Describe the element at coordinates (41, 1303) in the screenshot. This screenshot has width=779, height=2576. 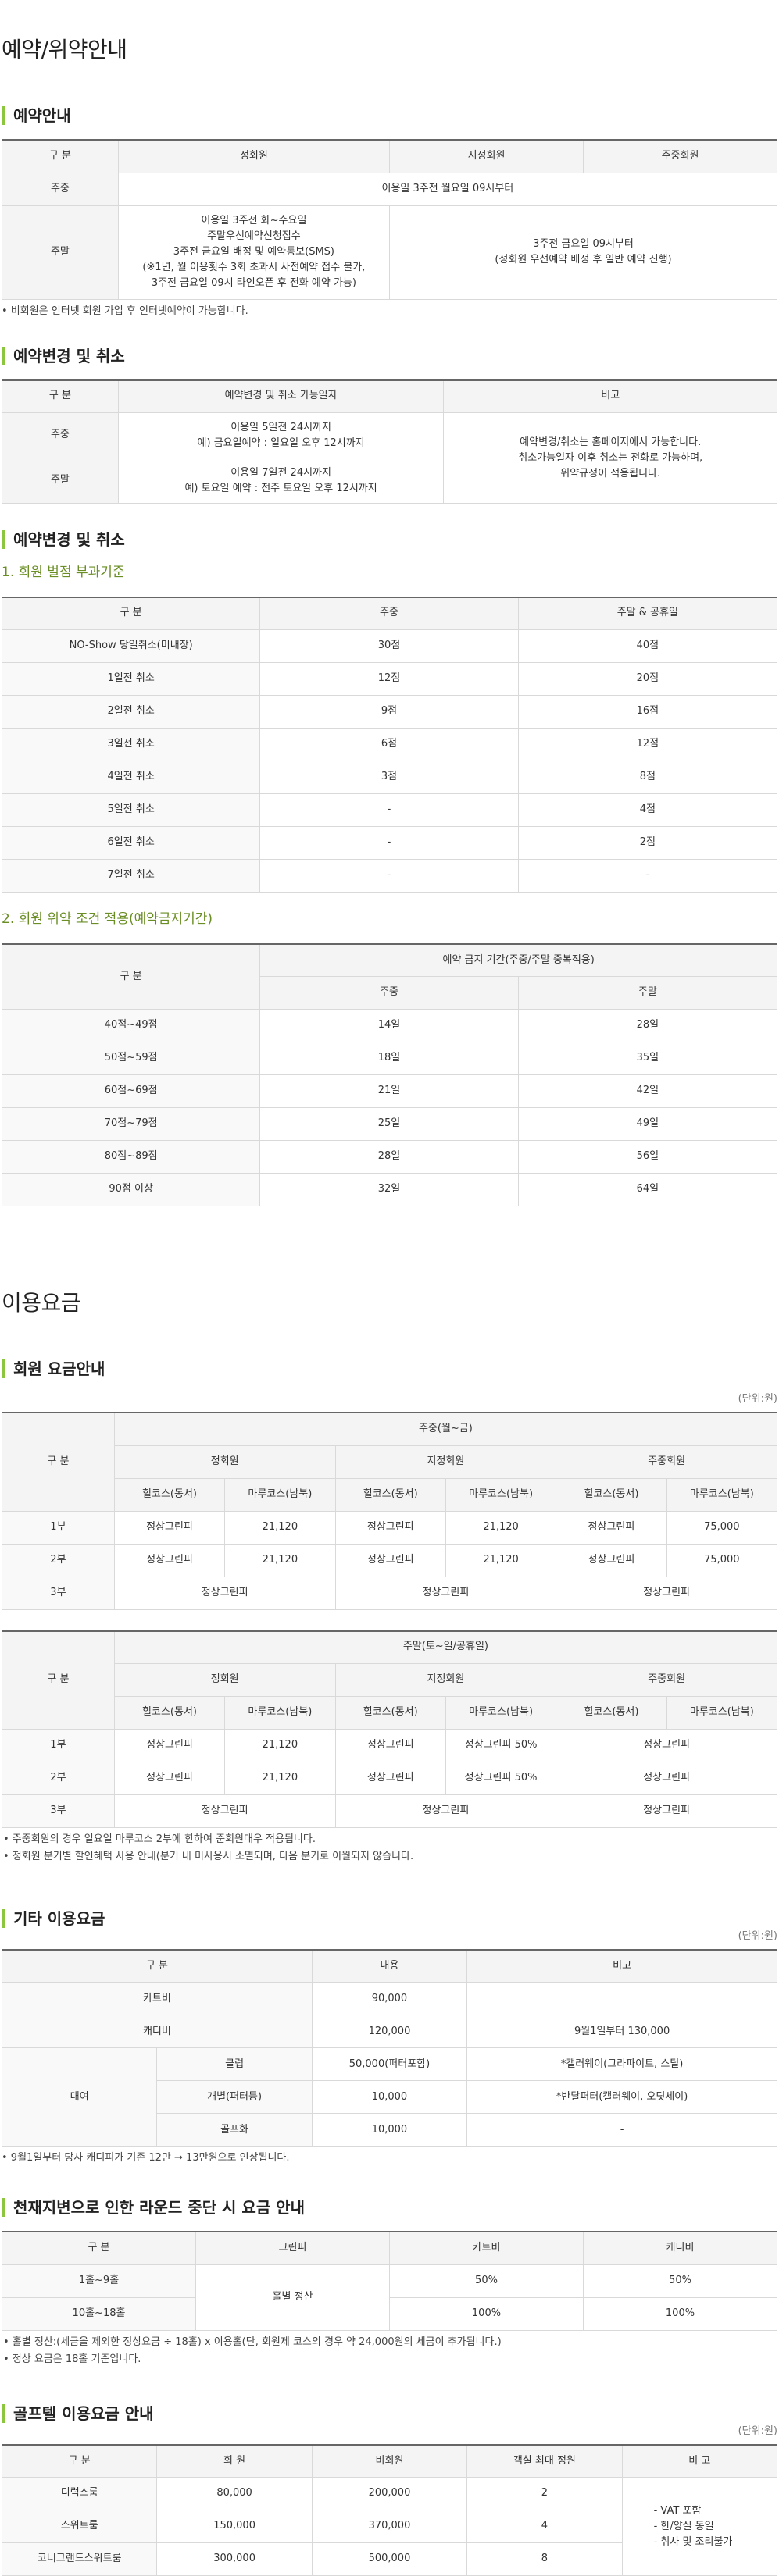
I see `page-title-fees: 이용요금` at that location.